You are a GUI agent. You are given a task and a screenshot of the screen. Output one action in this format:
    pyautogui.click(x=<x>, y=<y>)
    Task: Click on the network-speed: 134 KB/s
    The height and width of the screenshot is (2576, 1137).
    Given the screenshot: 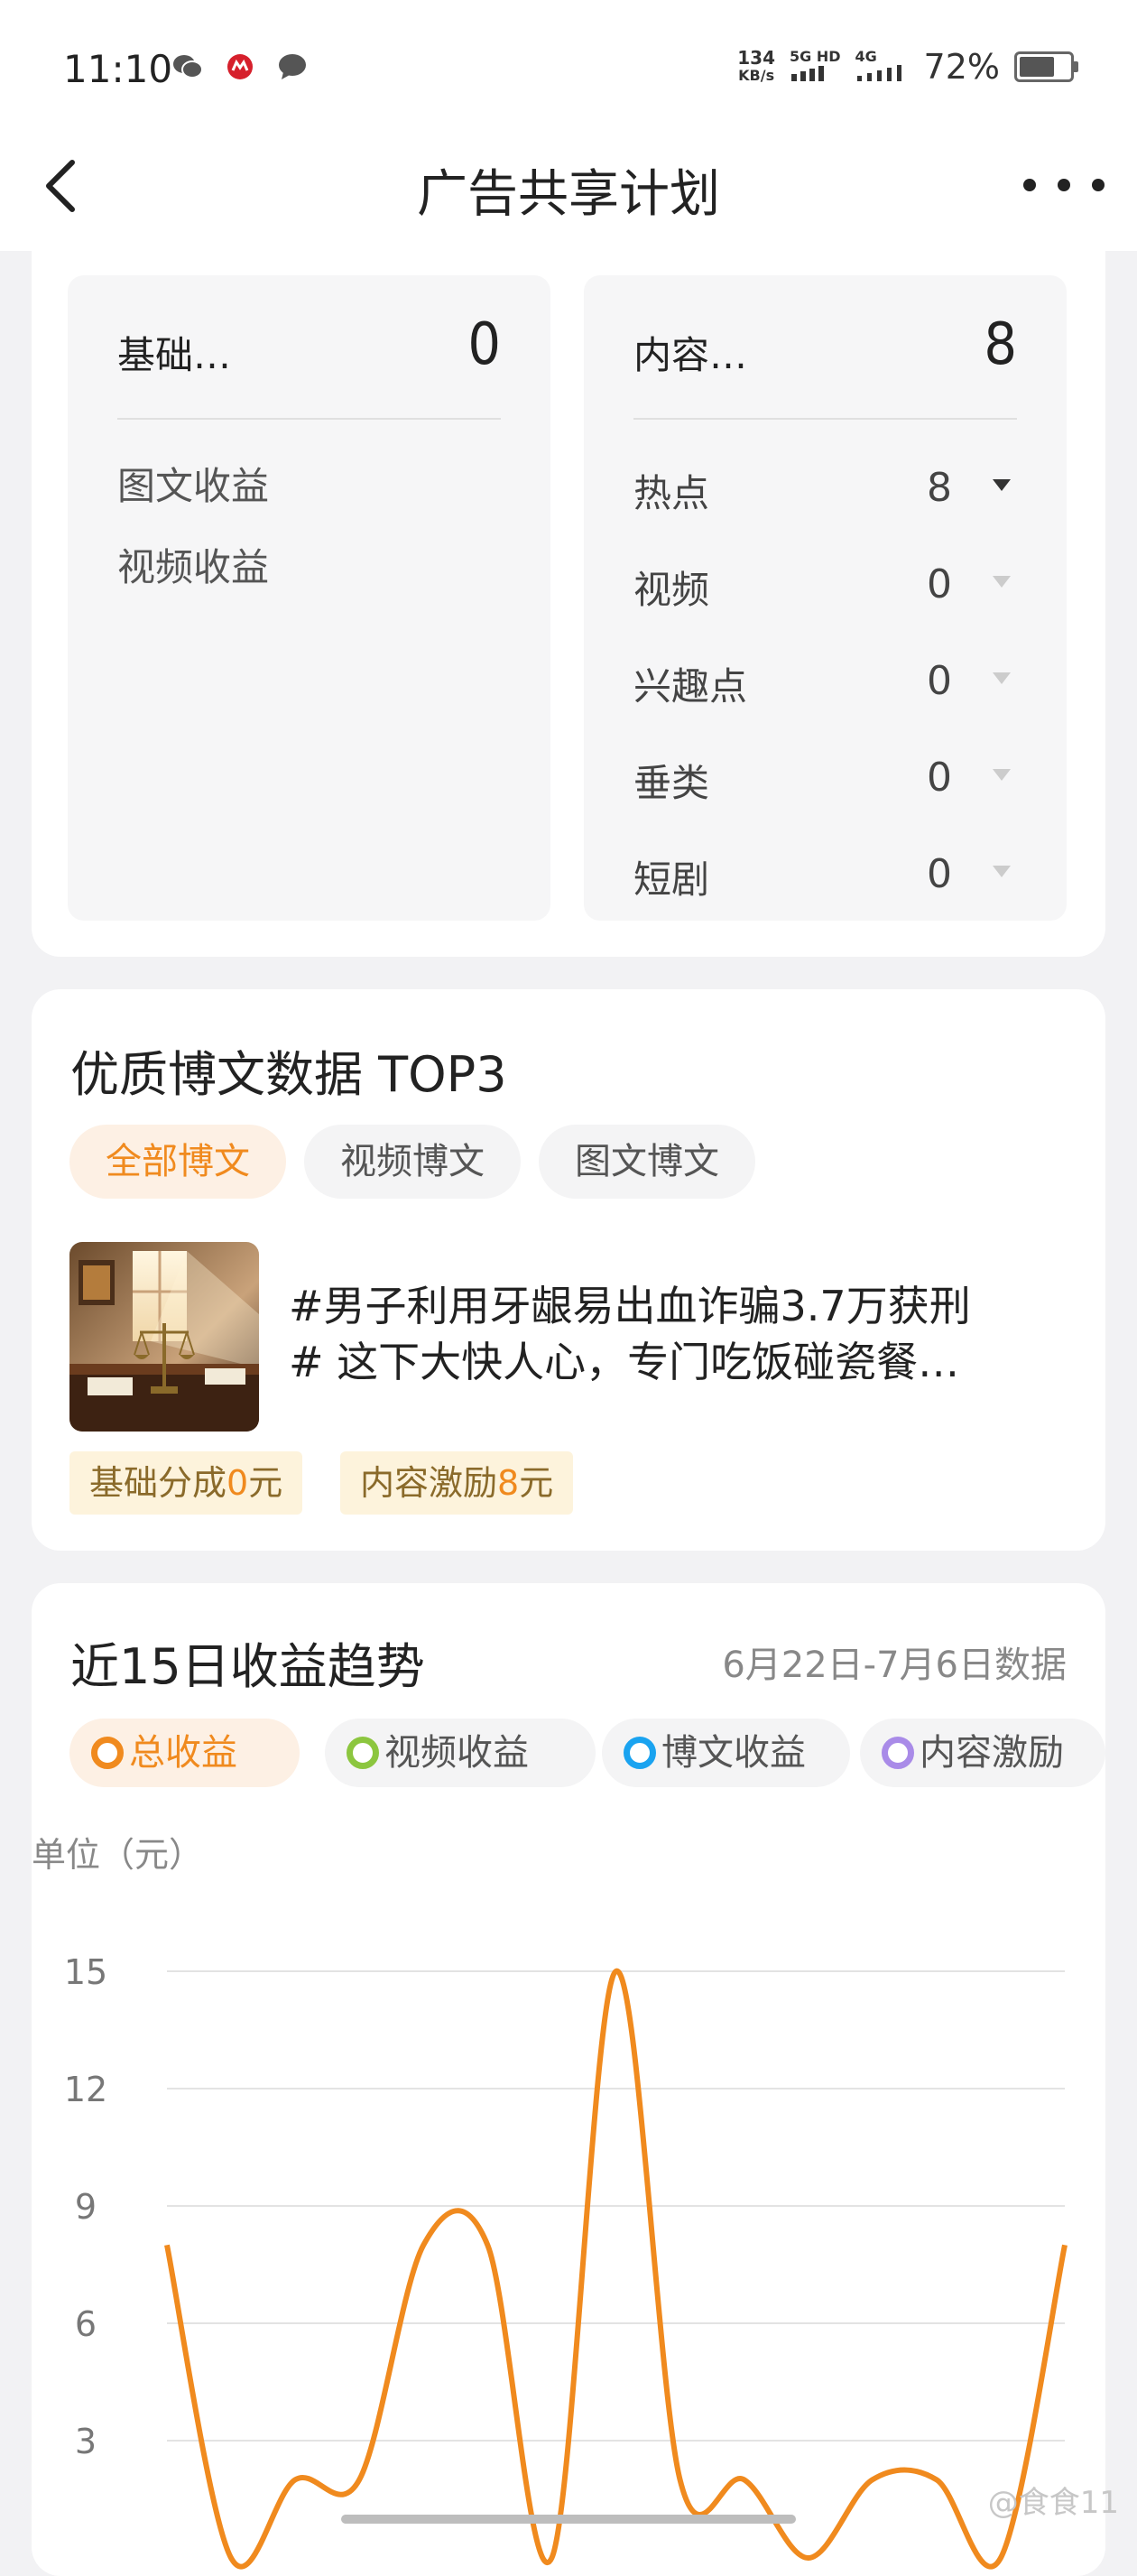 What is the action you would take?
    pyautogui.click(x=756, y=67)
    